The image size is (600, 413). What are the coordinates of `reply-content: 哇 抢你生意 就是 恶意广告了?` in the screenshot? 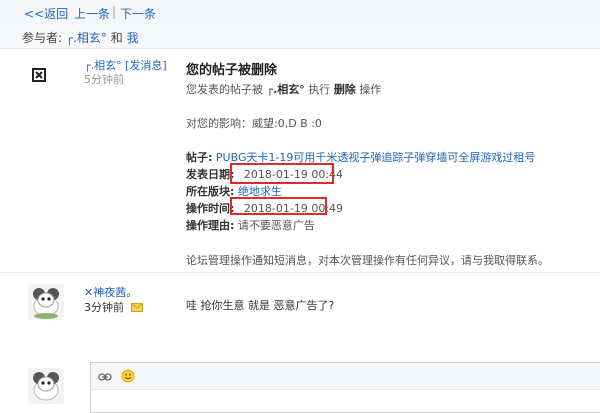 It's located at (260, 305).